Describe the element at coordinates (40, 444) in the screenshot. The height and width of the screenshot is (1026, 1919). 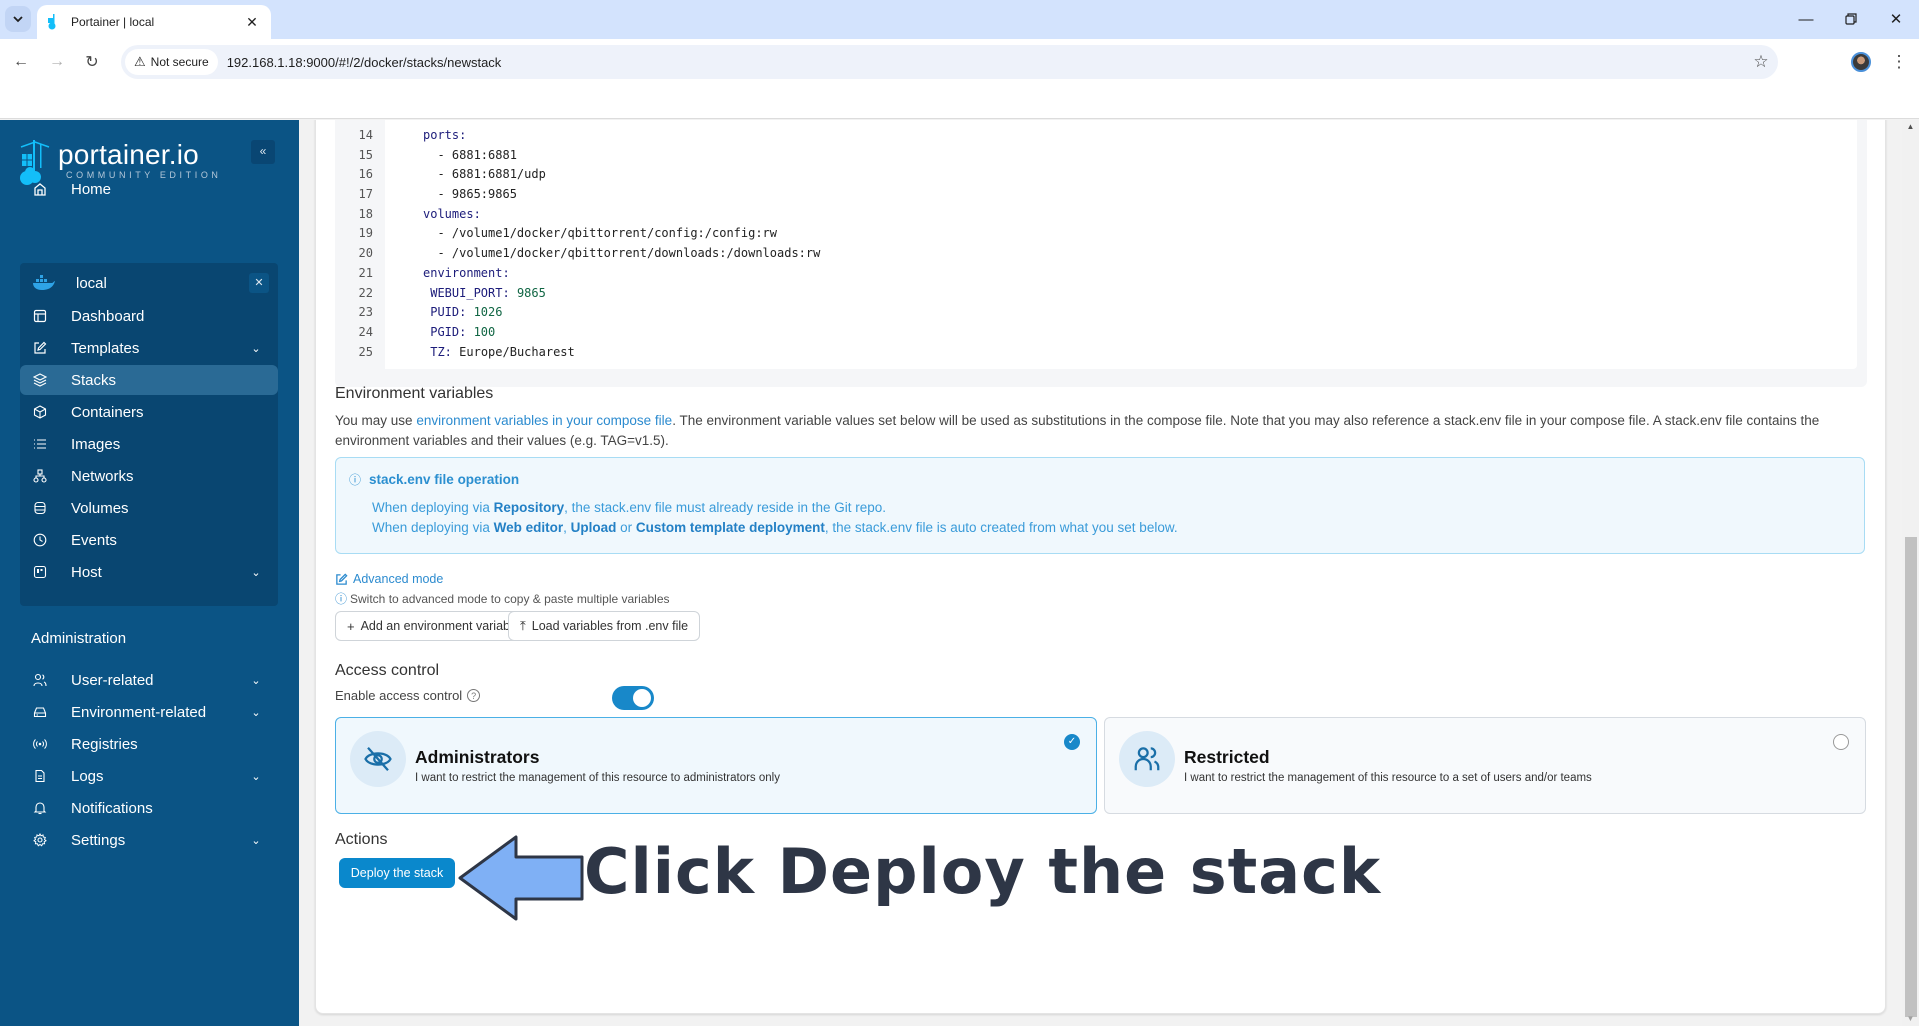
I see `list-icon` at that location.